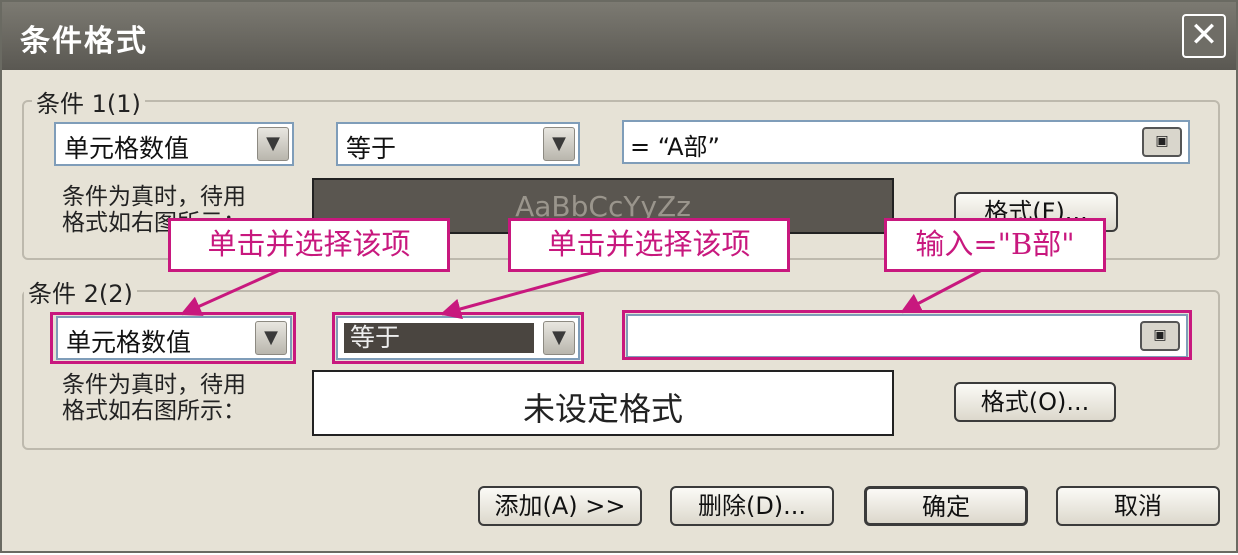 Image resolution: width=1238 pixels, height=555 pixels. What do you see at coordinates (649, 245) in the screenshot?
I see `callout-operator-select: 单击并选择该项` at bounding box center [649, 245].